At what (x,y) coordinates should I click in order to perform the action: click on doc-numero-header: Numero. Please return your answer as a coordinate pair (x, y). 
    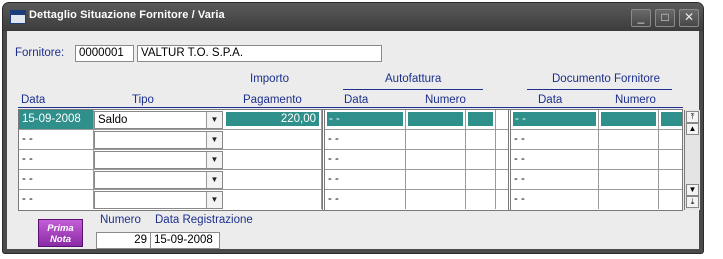
    Looking at the image, I should click on (635, 100).